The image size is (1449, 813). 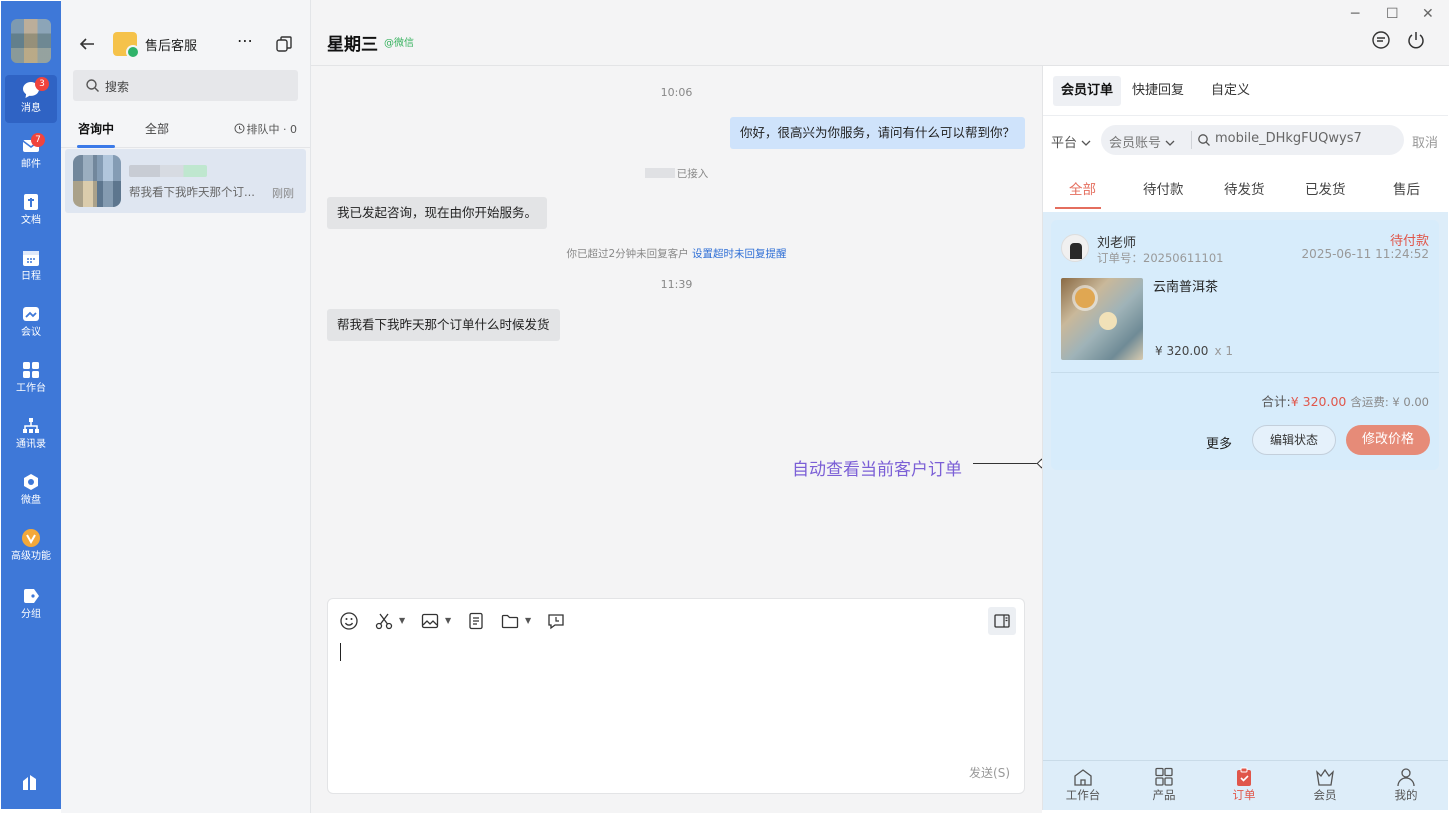 I want to click on nav-item-orders: 订单, so click(x=1244, y=784).